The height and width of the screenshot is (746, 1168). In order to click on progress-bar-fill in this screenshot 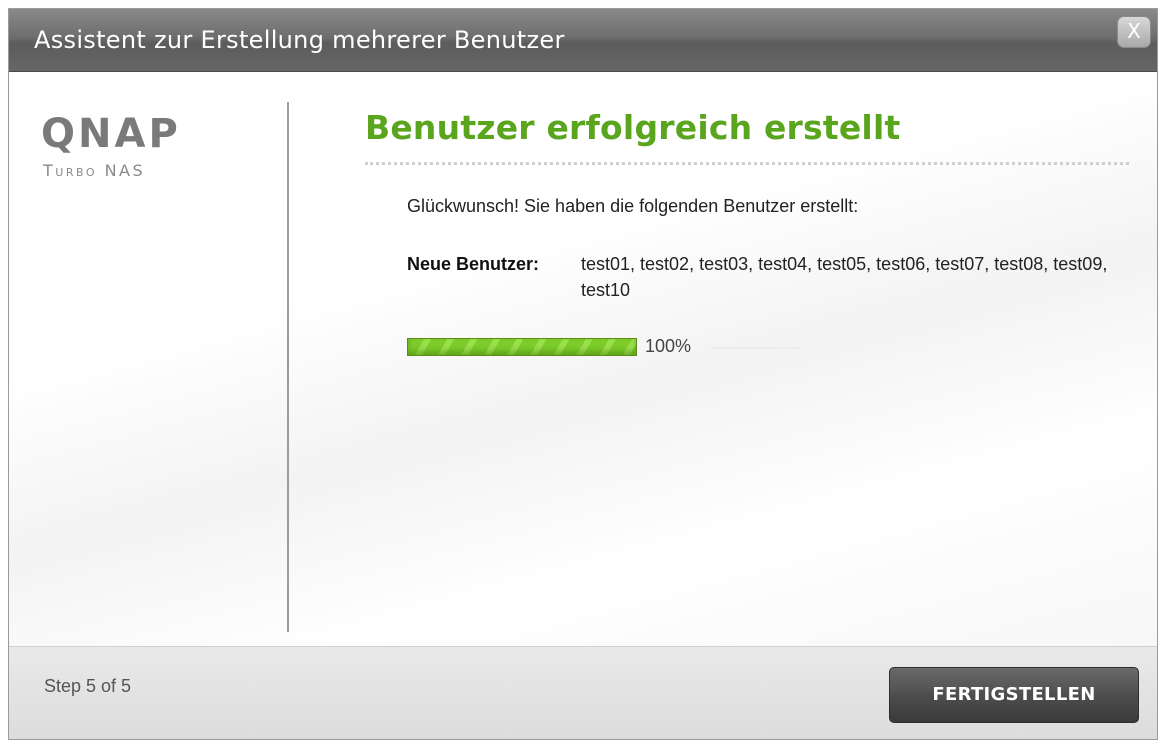, I will do `click(522, 347)`.